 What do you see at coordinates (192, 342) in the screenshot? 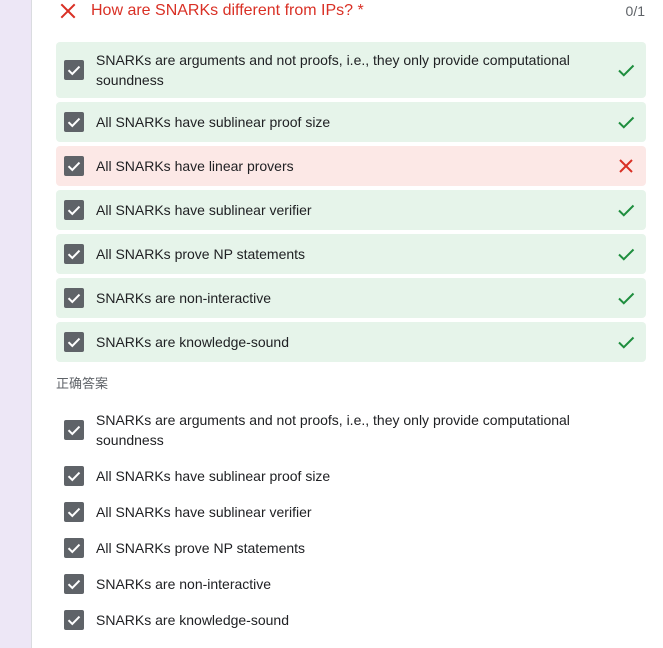
I see `option-label: SNARKs are knowledge-sound` at bounding box center [192, 342].